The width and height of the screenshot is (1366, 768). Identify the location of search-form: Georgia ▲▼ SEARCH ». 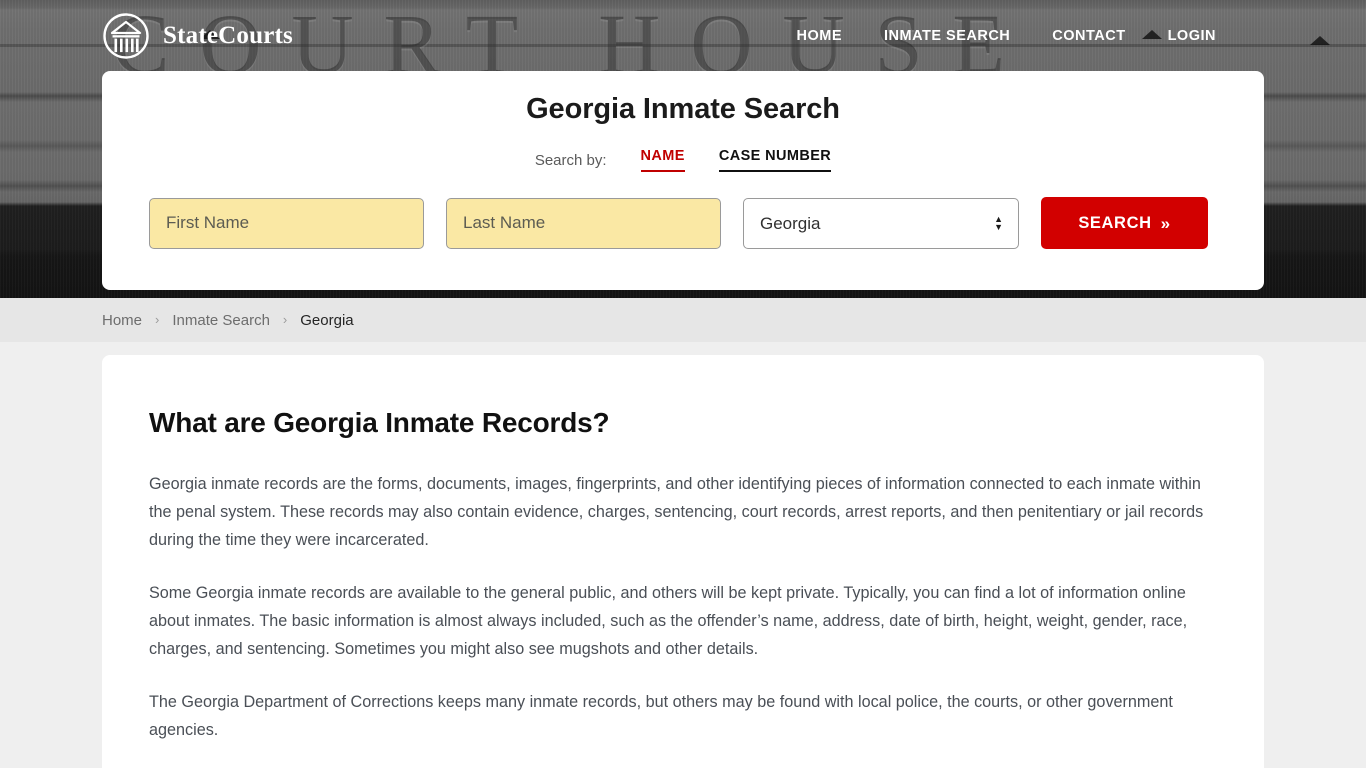
(683, 223).